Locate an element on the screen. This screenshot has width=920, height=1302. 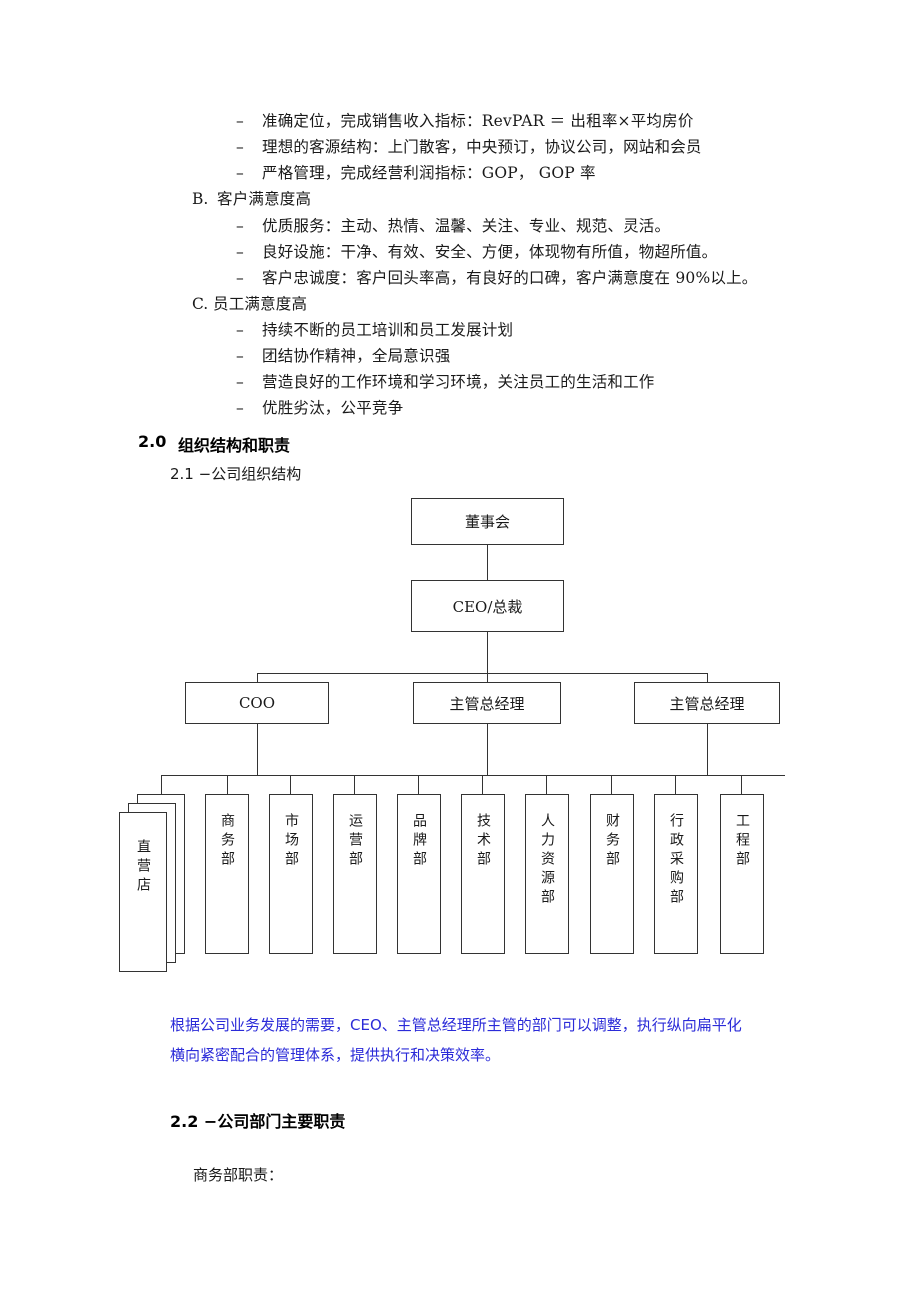
org-dept-jishu: 技术部 is located at coordinates (483, 874).